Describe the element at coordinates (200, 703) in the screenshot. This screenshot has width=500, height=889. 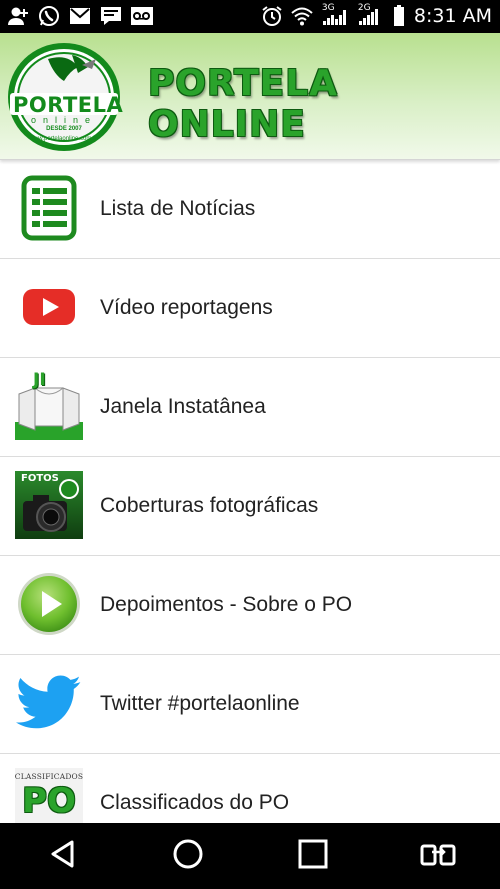
I see `menu-item-label: Twitter #portelaonline` at that location.